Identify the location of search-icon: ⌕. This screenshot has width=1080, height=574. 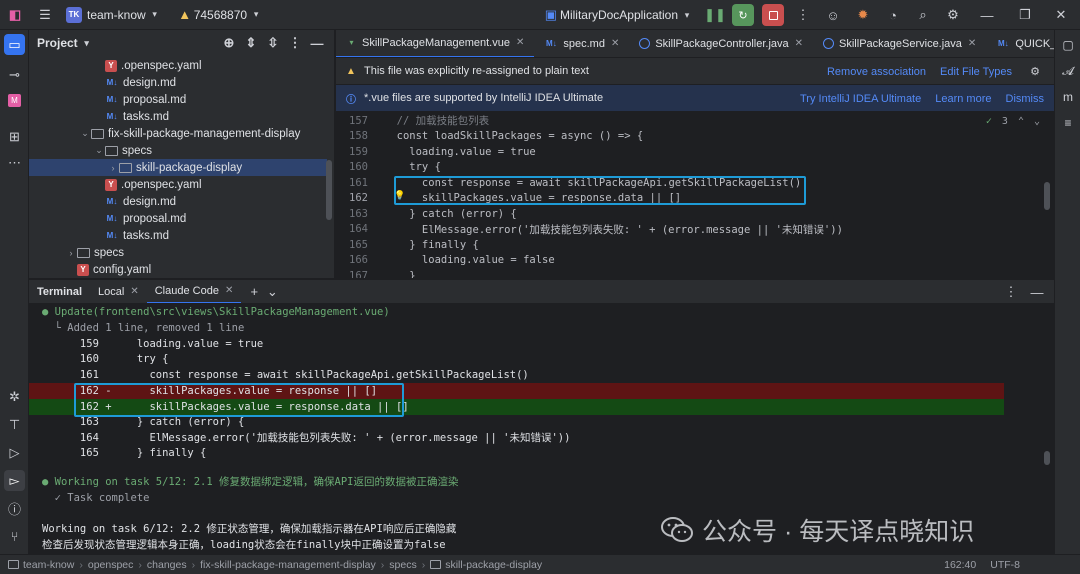
(923, 15).